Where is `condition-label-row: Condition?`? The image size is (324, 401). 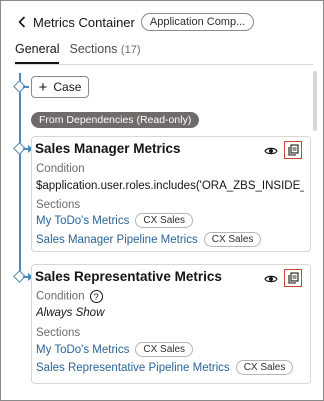 condition-label-row: Condition? is located at coordinates (69, 296).